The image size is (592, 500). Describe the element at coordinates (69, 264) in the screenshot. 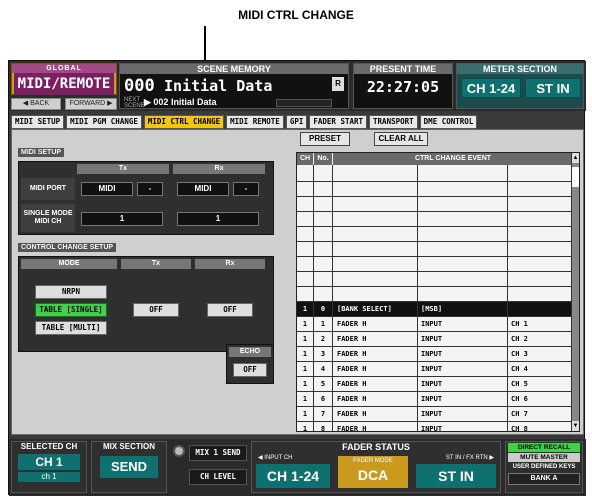

I see `mode-header: MODE` at that location.